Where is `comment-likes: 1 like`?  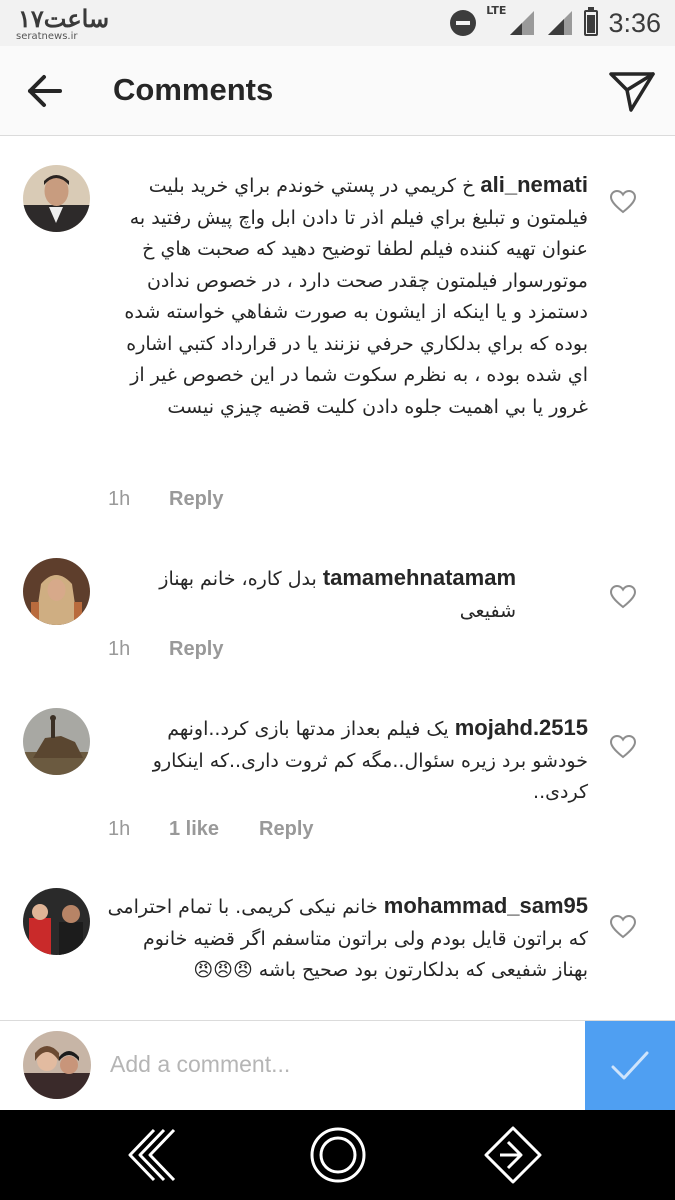
comment-likes: 1 like is located at coordinates (194, 829).